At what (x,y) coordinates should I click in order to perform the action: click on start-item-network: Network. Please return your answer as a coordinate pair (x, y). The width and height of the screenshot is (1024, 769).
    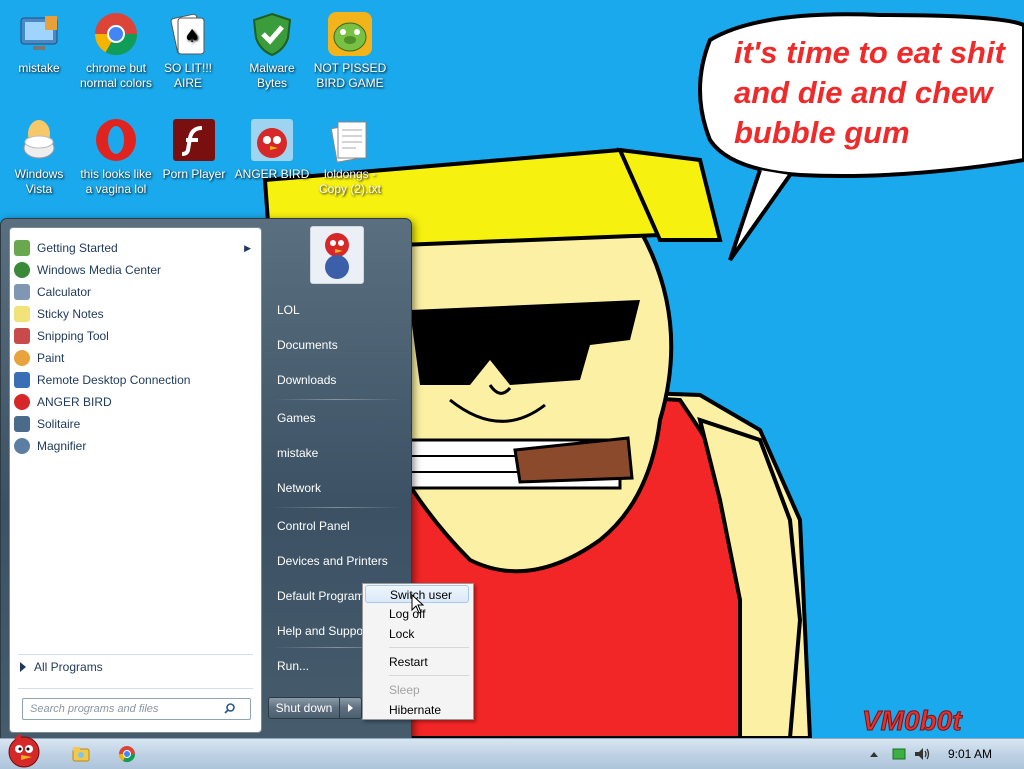
    Looking at the image, I should click on (342, 488).